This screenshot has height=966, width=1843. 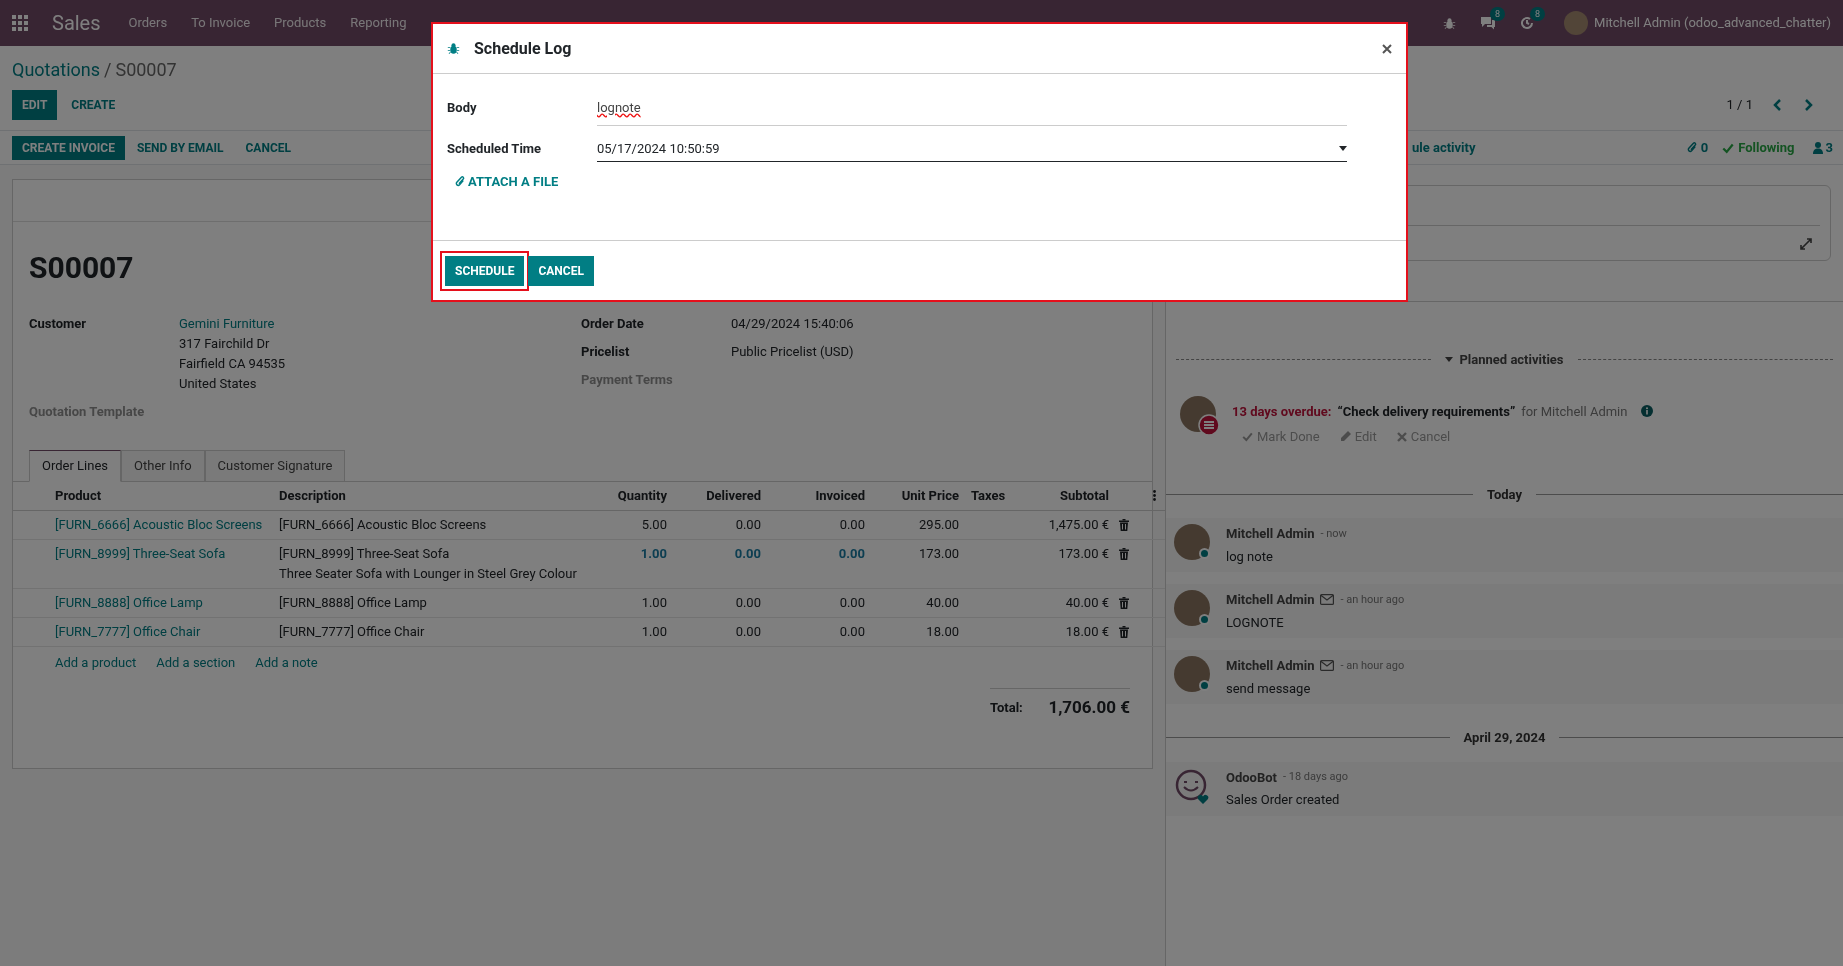 What do you see at coordinates (1251, 777) in the screenshot?
I see `message-author: OdooBot` at bounding box center [1251, 777].